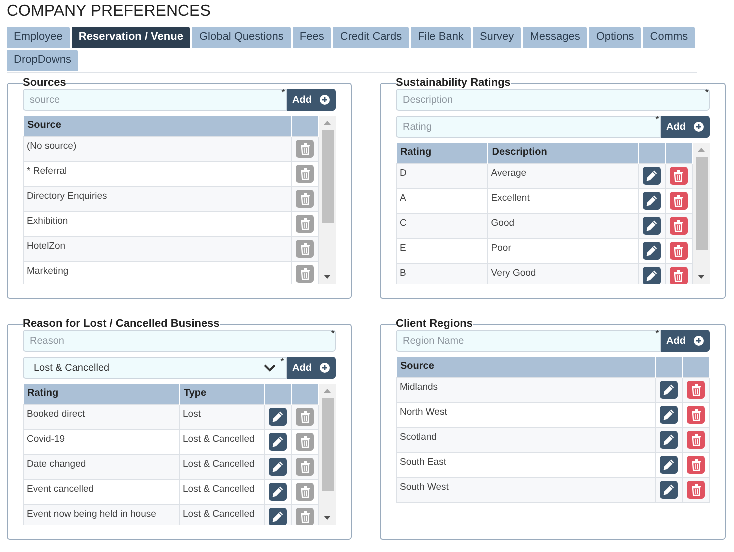 The image size is (734, 552). Describe the element at coordinates (102, 491) in the screenshot. I see `table-cell: Event cancelled` at that location.